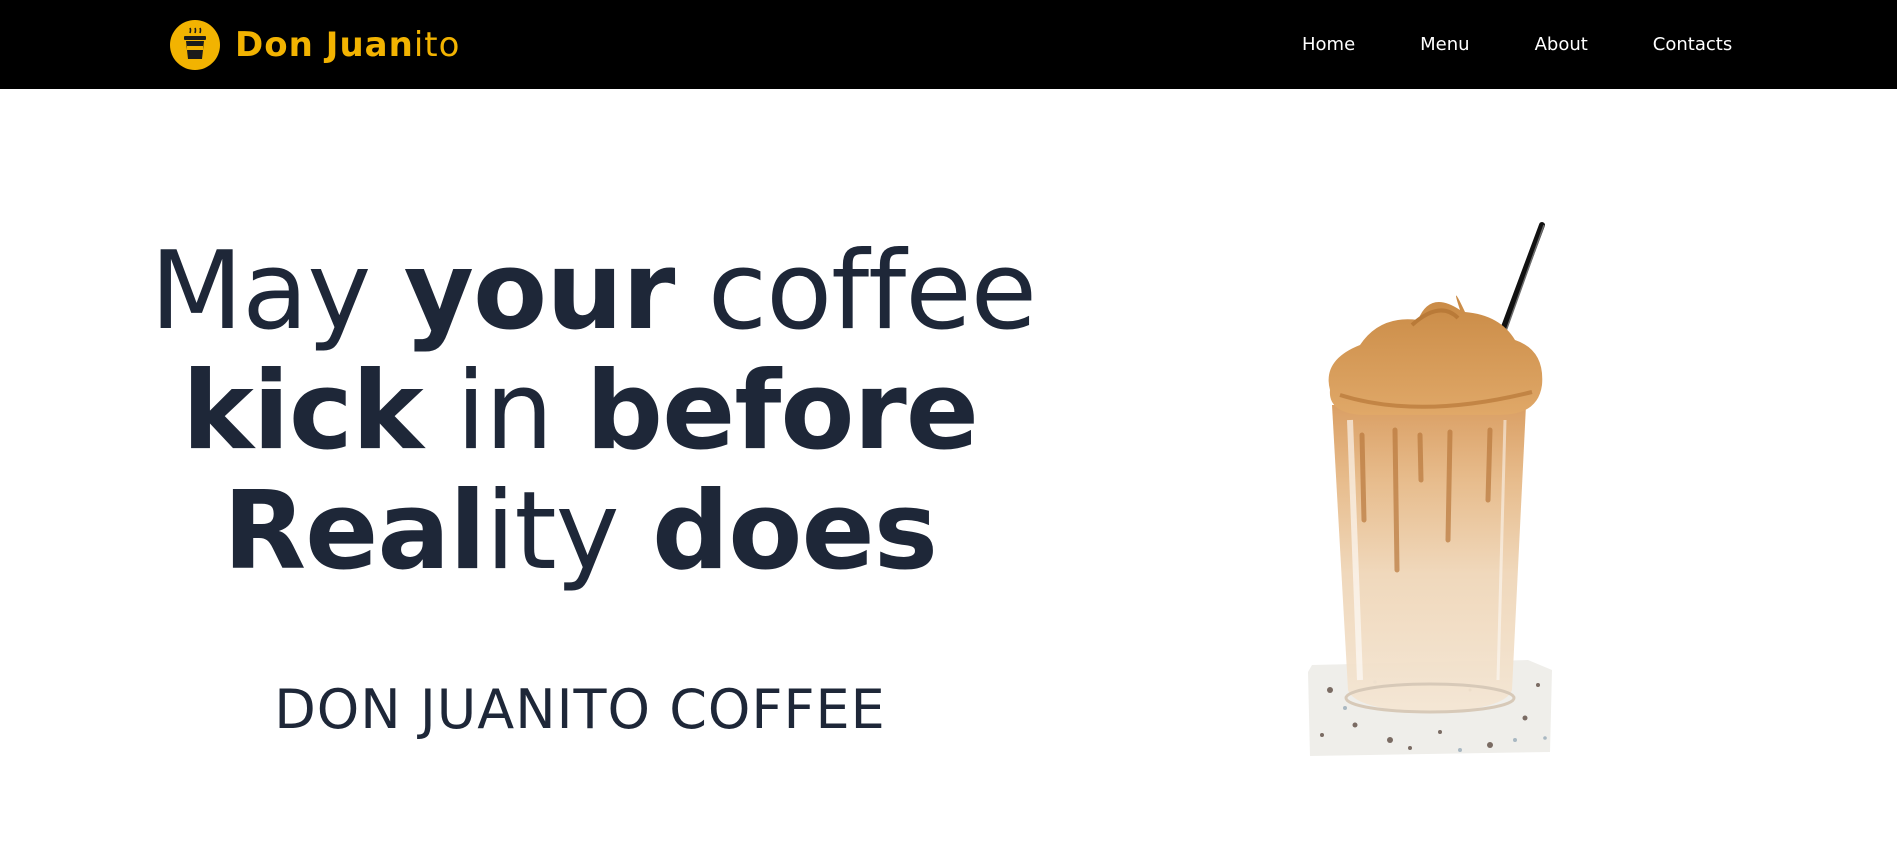 This screenshot has height=849, width=1897. I want to click on nav-links: Home Menu About Contacts, so click(1517, 44).